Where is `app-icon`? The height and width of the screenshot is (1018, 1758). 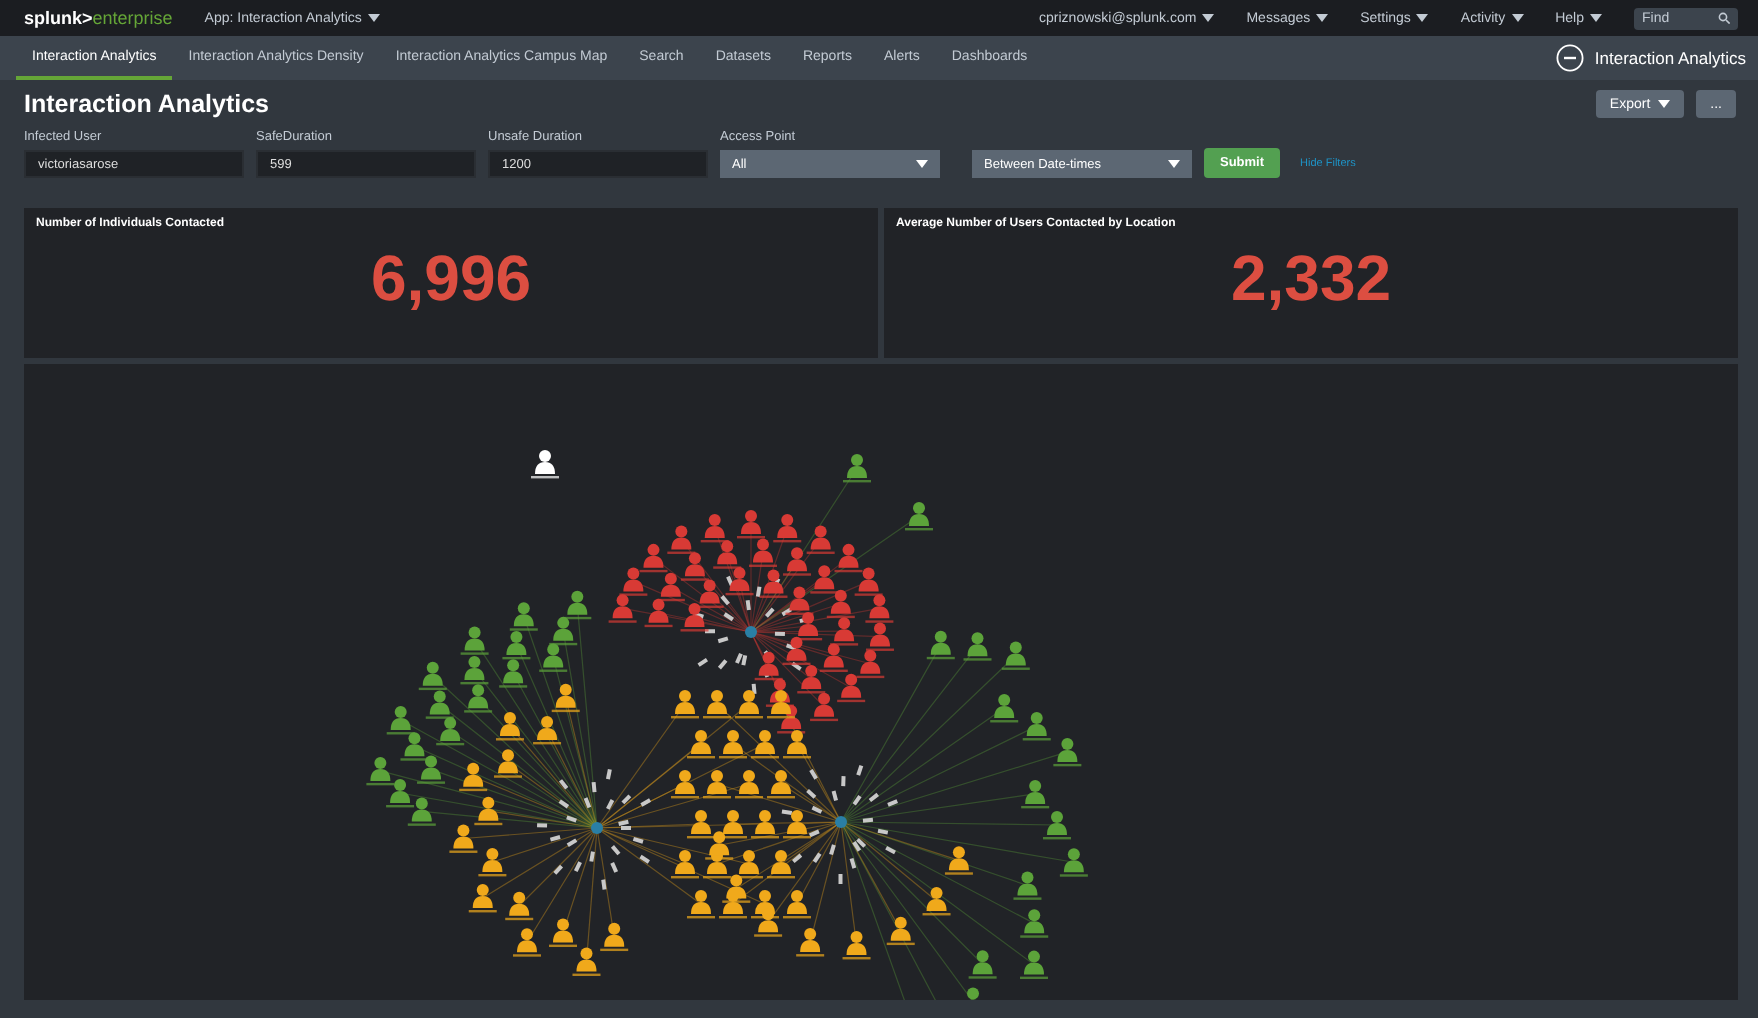 app-icon is located at coordinates (1570, 58).